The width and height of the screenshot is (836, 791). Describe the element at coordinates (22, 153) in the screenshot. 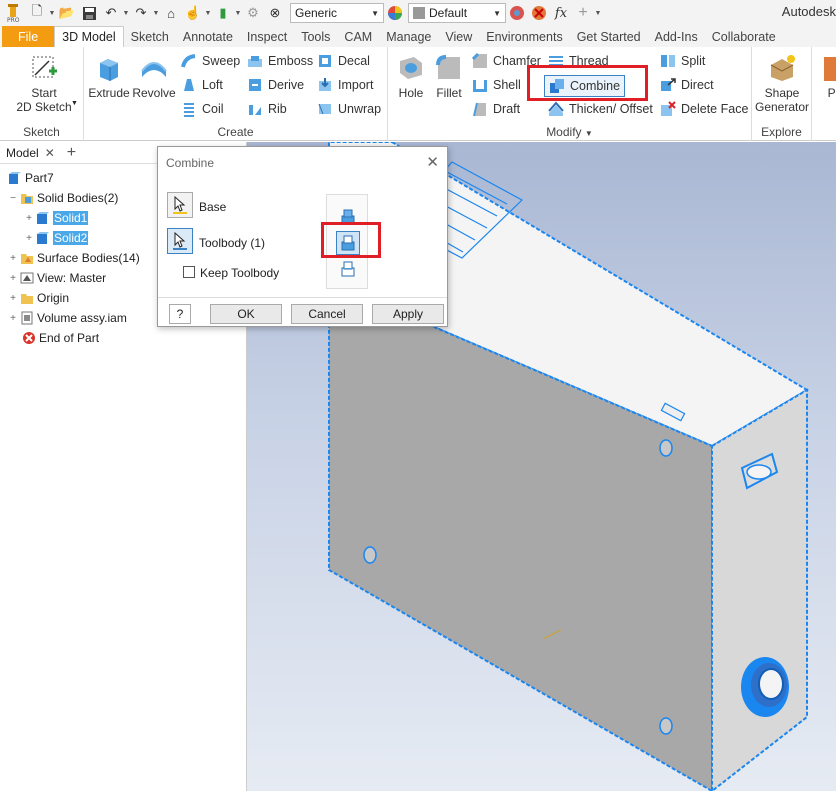

I see `browser-tab-model: Model` at that location.